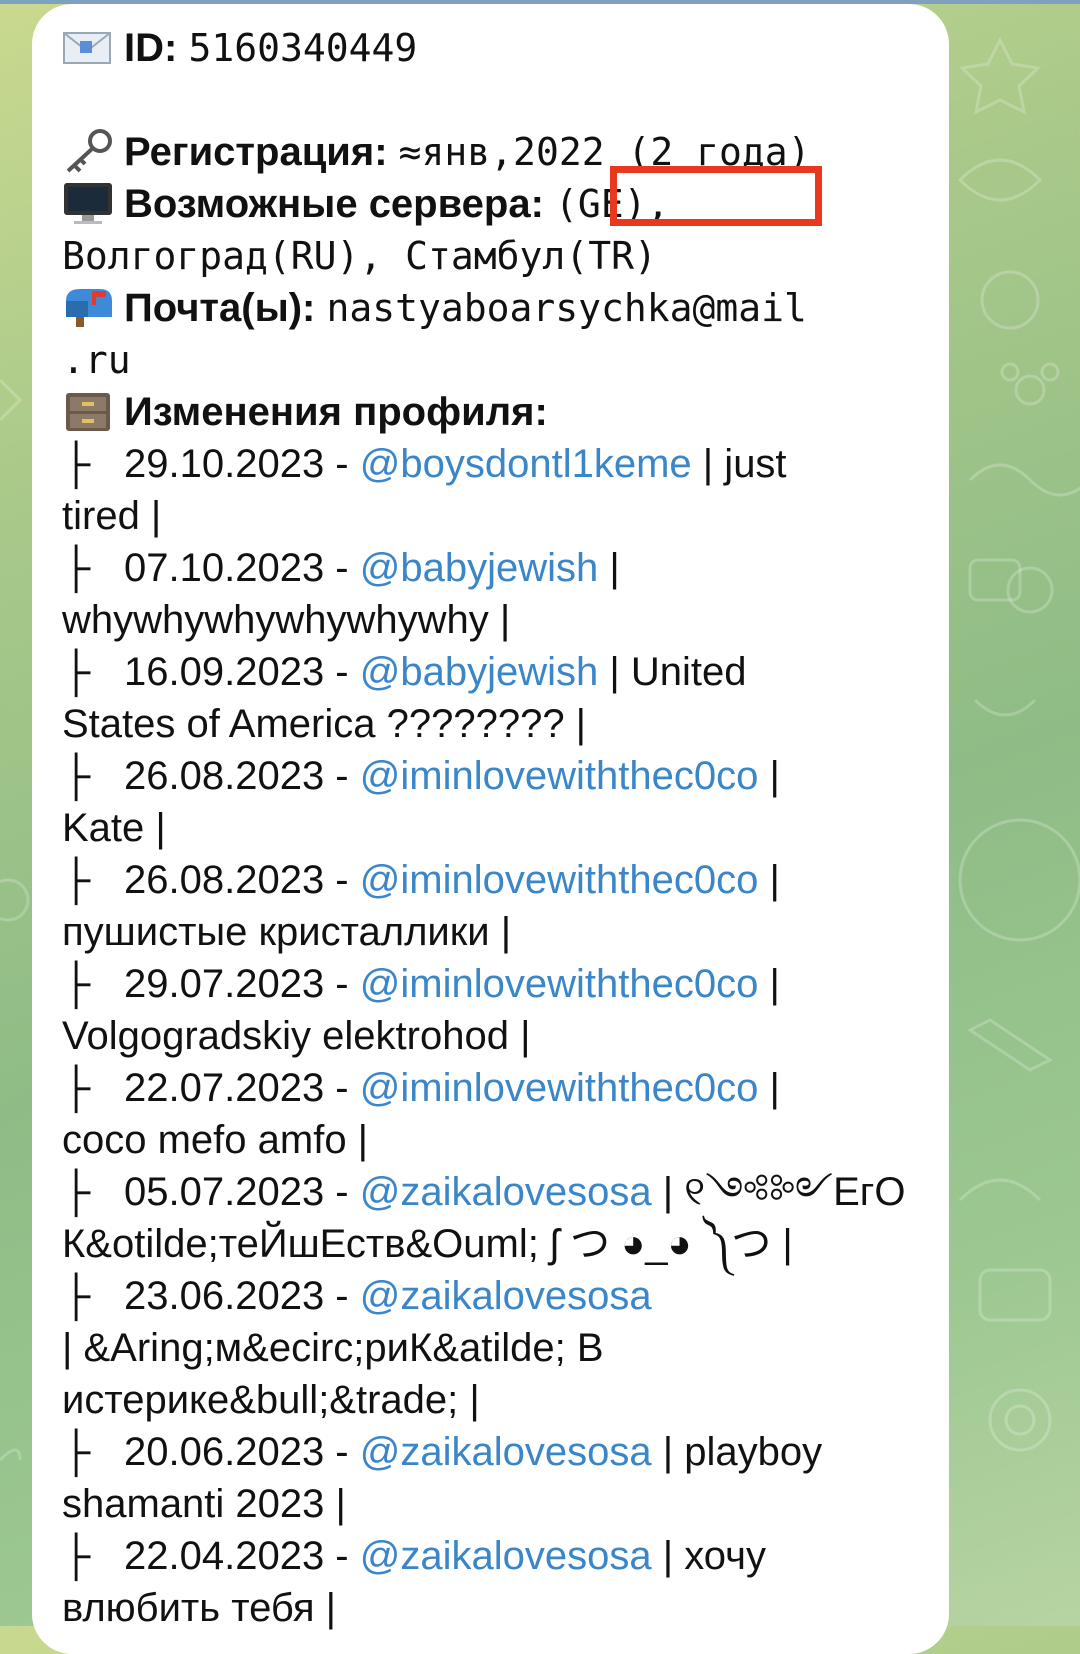 The image size is (1080, 1654). What do you see at coordinates (215, 1140) in the screenshot?
I see `change-name-text: coco mefo amfo |` at bounding box center [215, 1140].